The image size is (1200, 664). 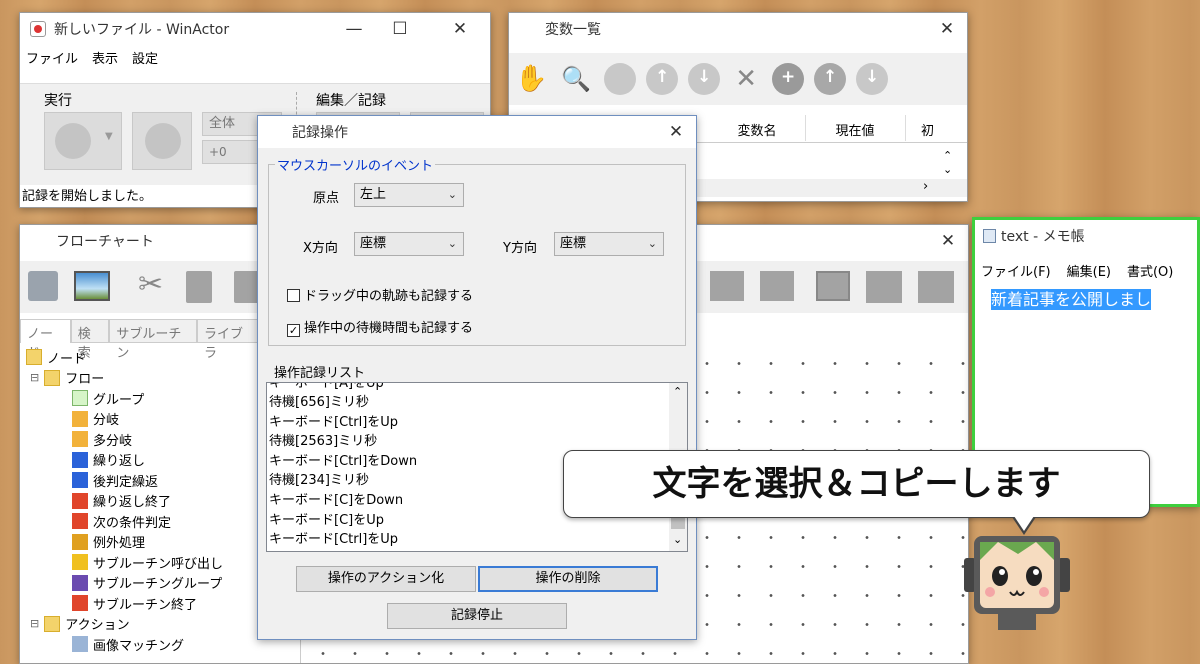 I want to click on scissors-icon: ✂, so click(x=150, y=284).